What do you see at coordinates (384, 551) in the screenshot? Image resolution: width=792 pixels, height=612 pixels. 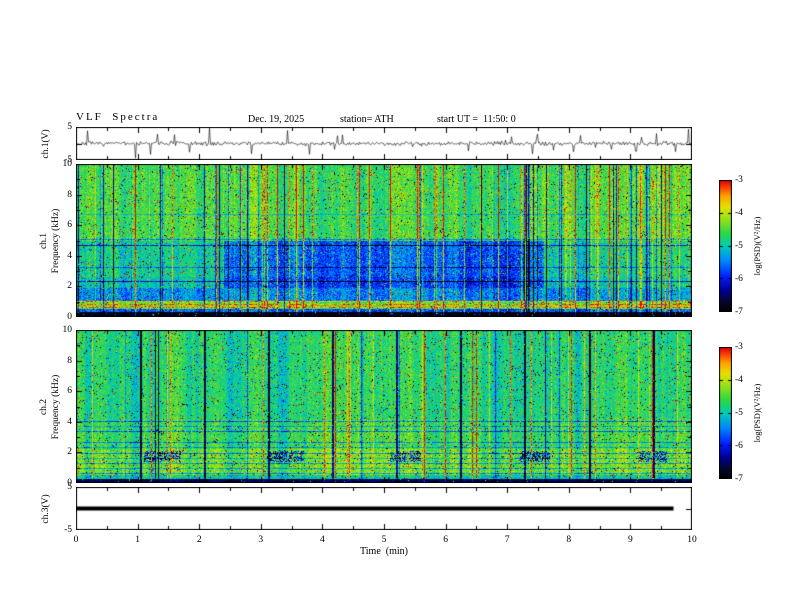 I see `x-axis-title: Time (min)` at bounding box center [384, 551].